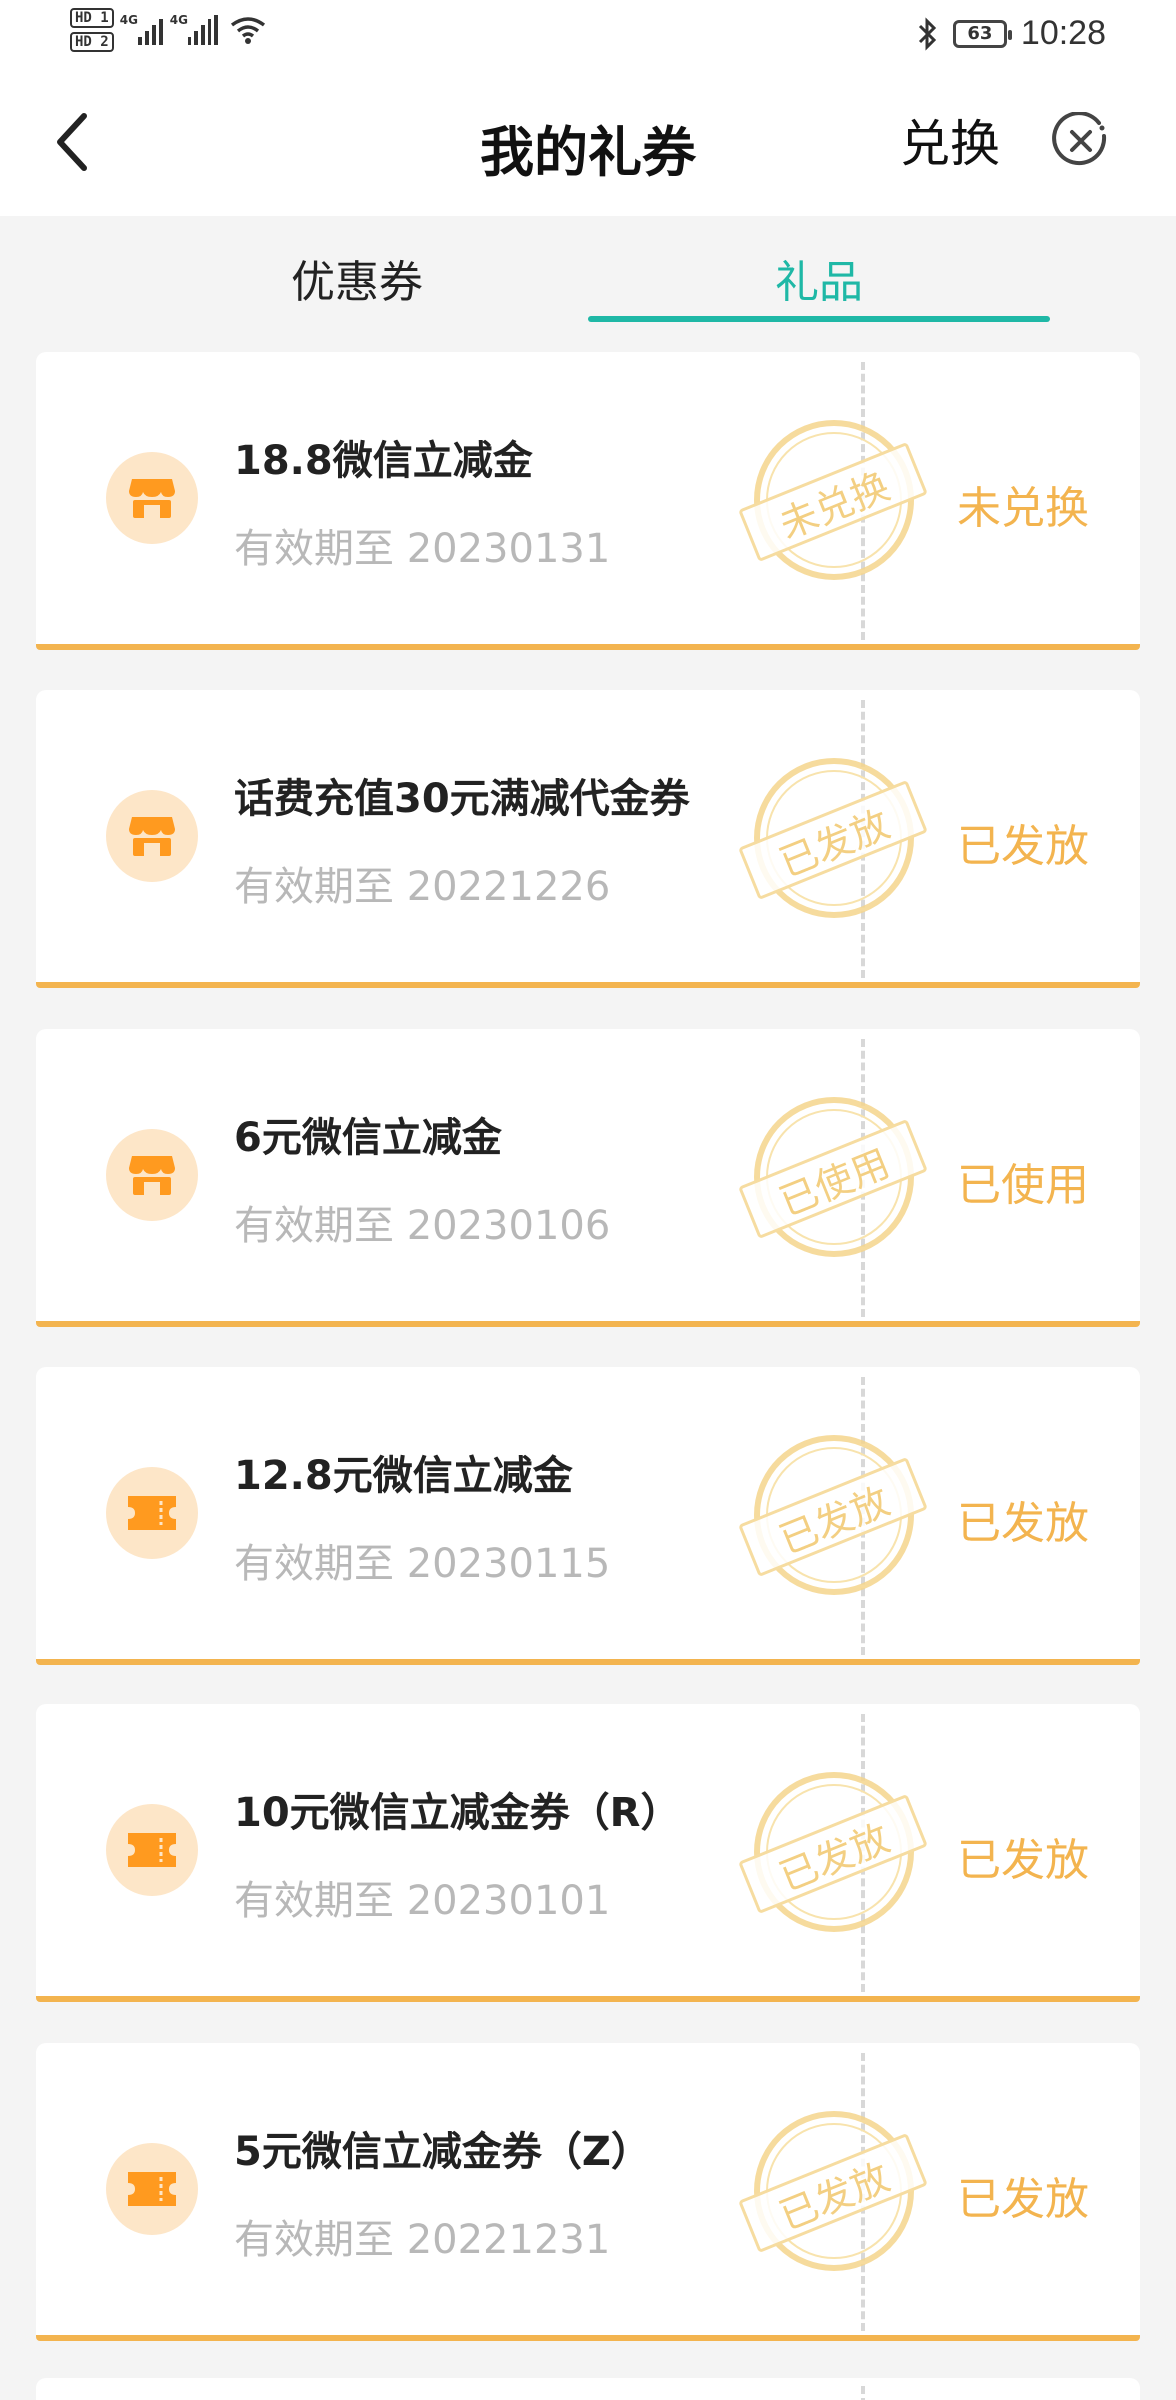 This screenshot has height=2400, width=1176. I want to click on gift-name: 10元微信立减金券（R）, so click(457, 1813).